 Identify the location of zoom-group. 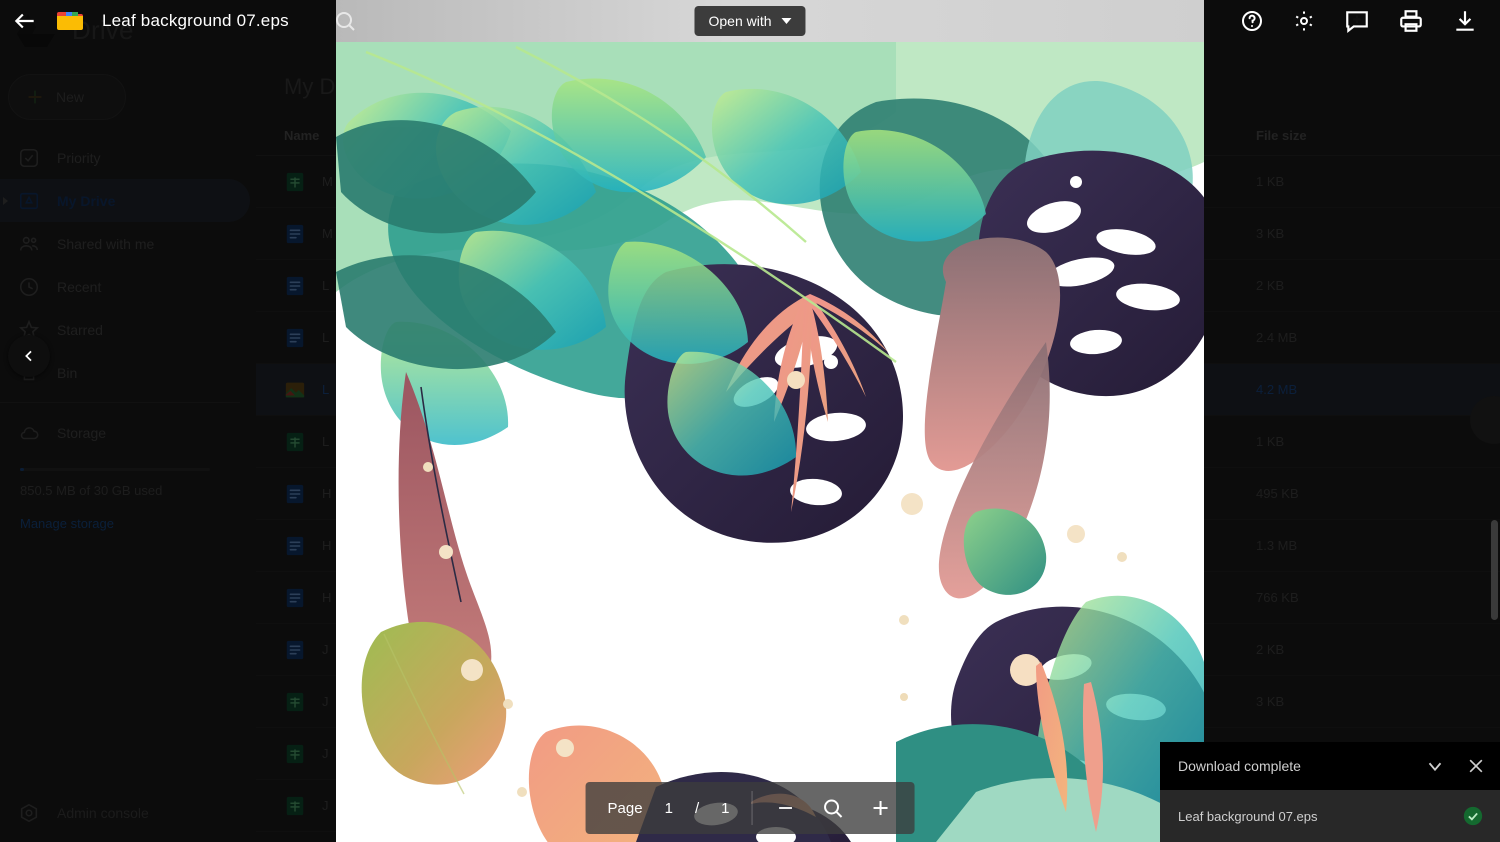
(833, 808).